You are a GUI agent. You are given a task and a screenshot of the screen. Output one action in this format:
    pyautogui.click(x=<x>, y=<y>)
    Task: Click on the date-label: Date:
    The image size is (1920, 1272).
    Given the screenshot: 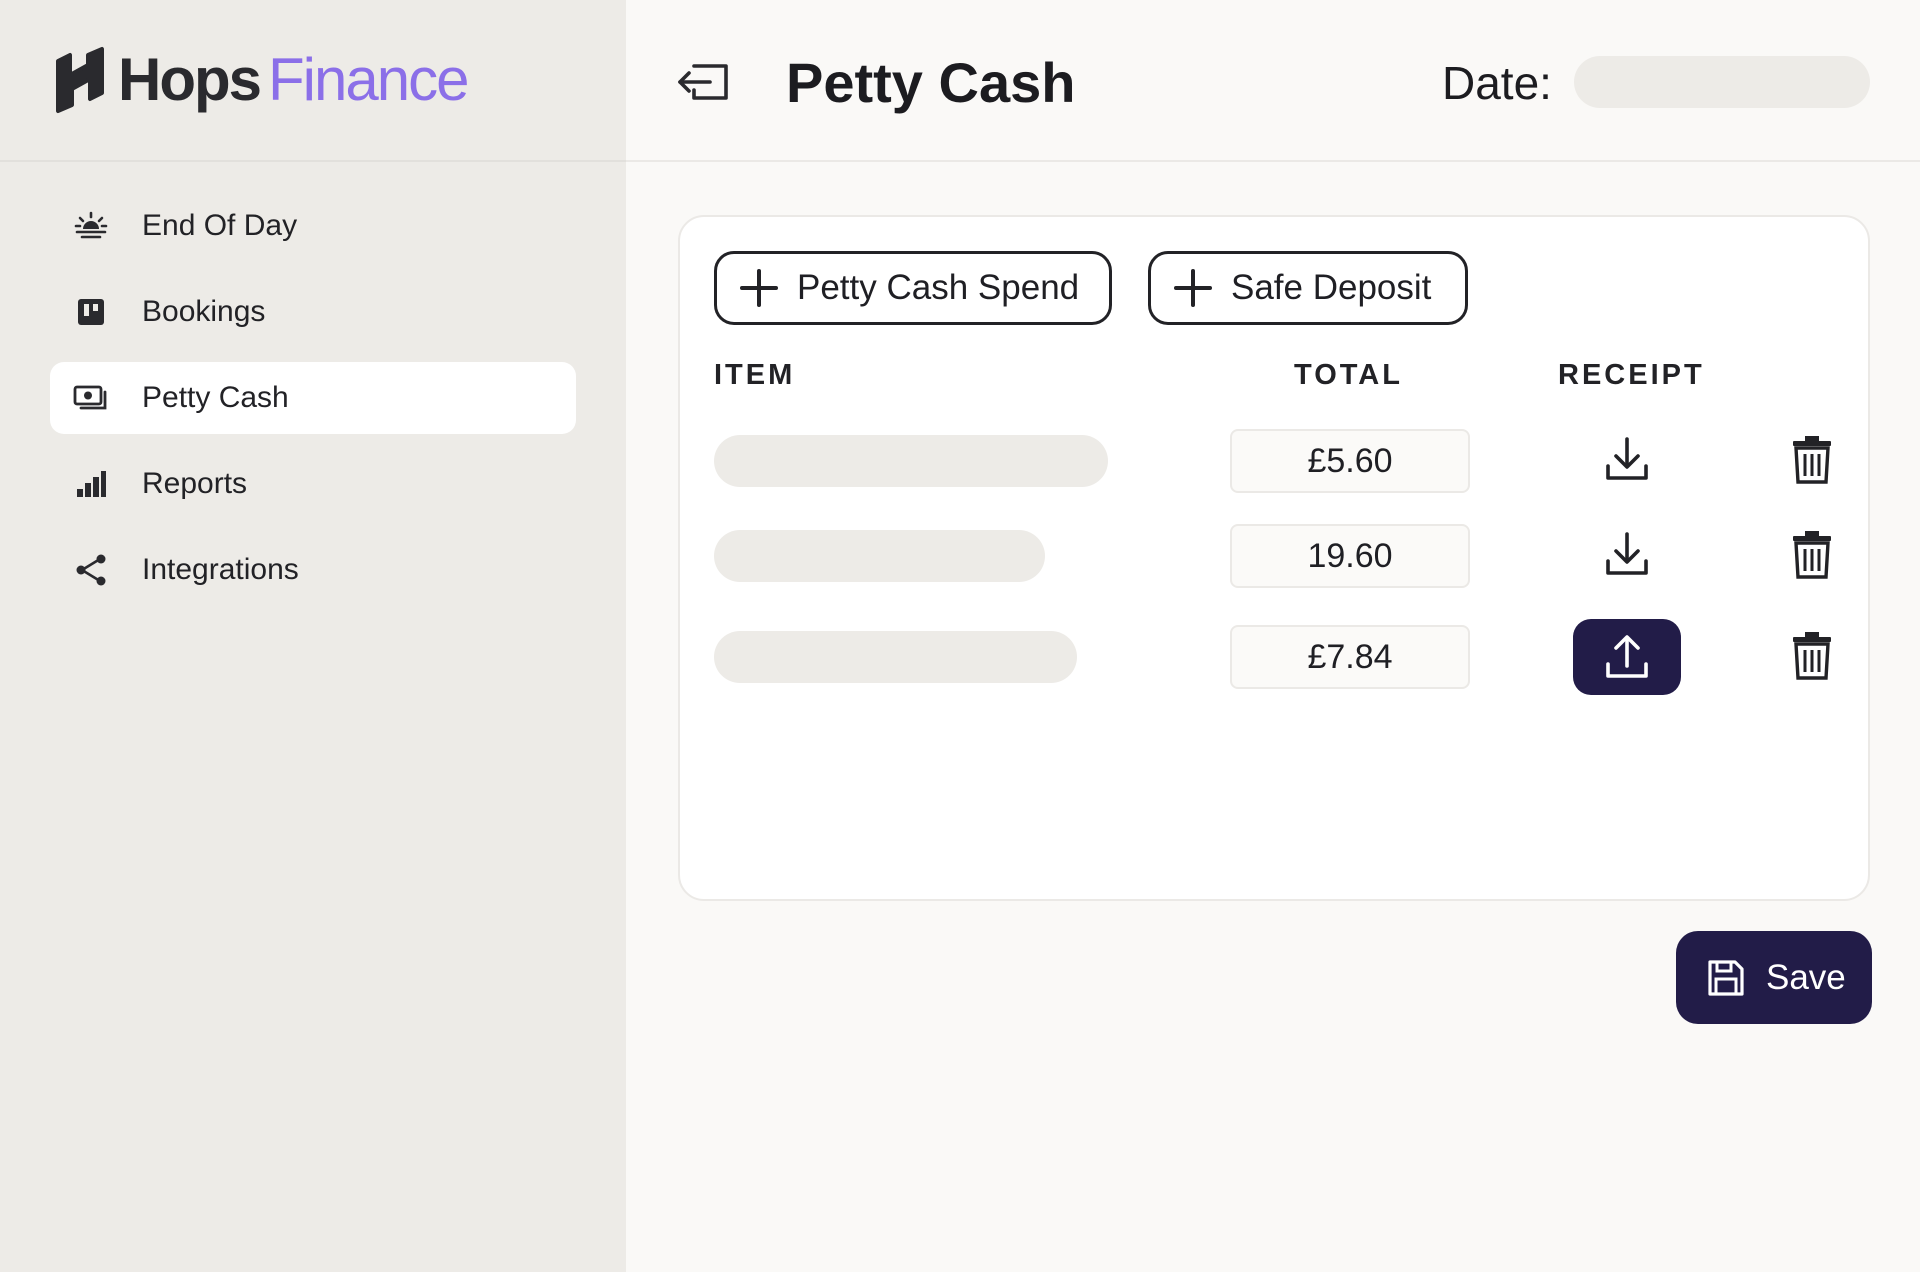 What is the action you would take?
    pyautogui.click(x=1497, y=83)
    